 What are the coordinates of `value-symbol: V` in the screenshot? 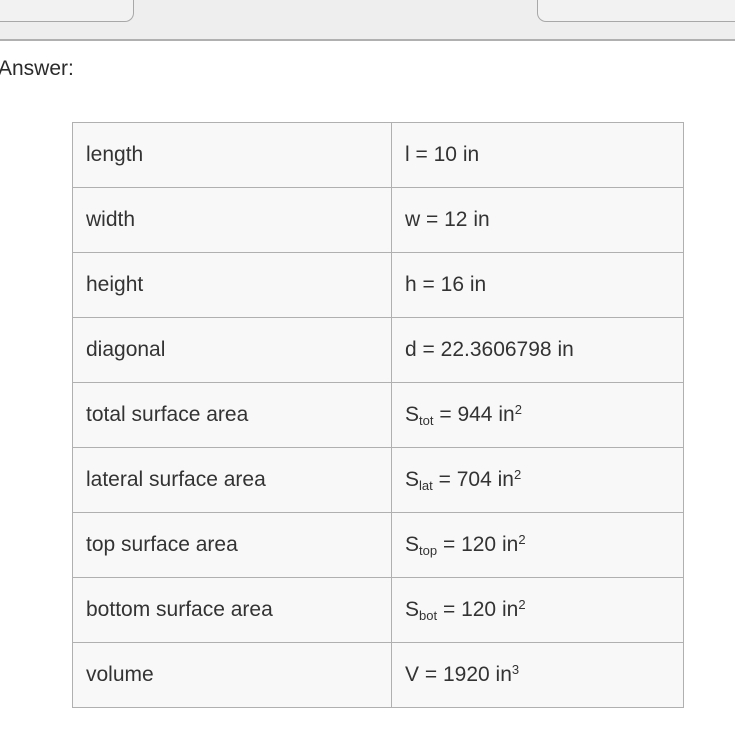 It's located at (412, 674).